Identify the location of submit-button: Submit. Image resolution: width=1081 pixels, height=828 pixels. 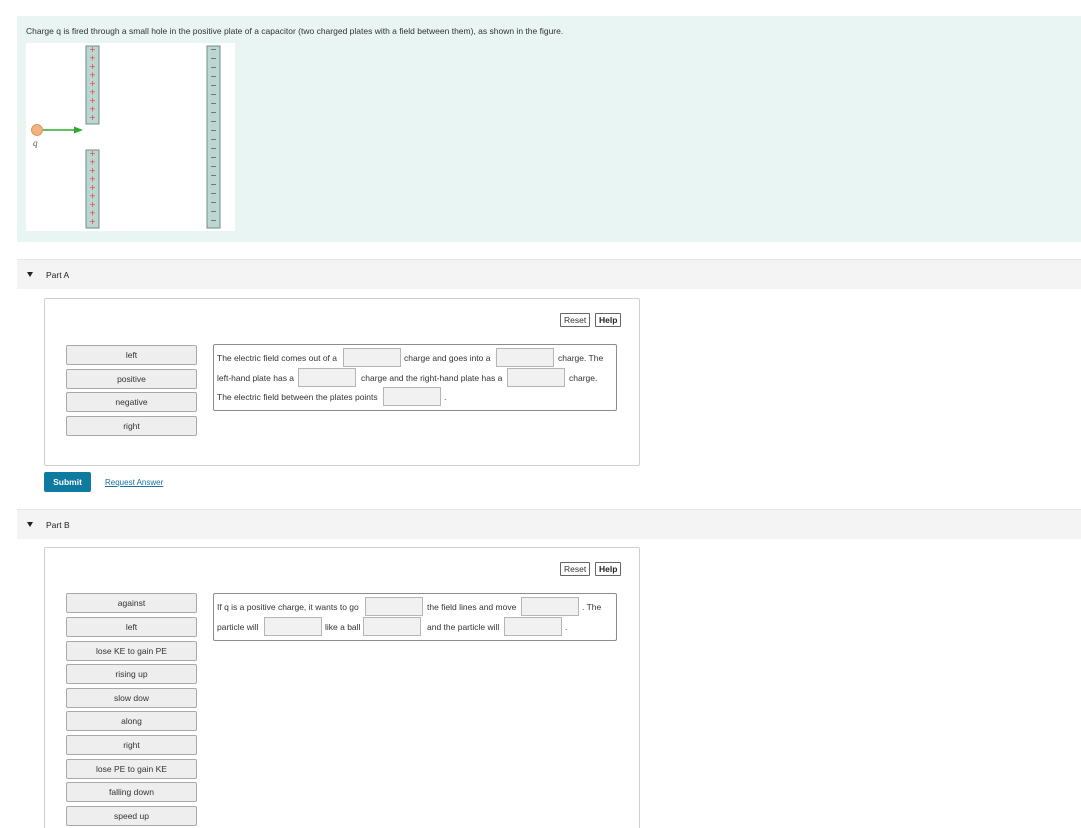
(67, 482).